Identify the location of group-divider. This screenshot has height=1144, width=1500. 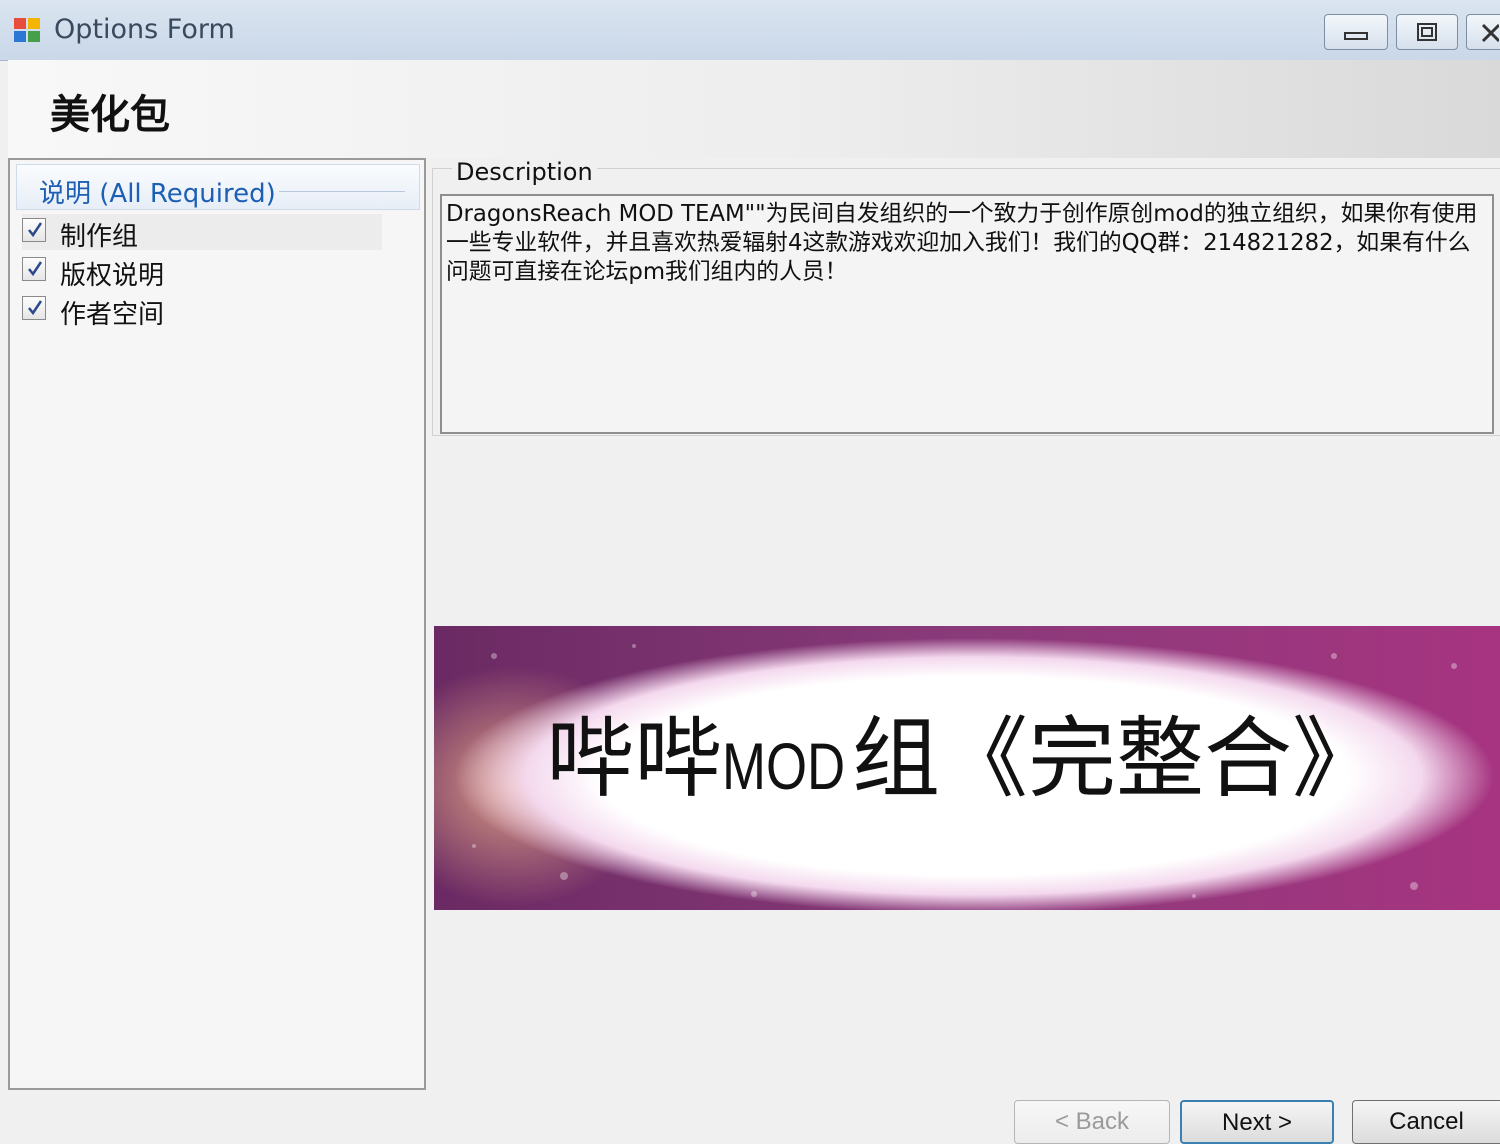
(342, 191).